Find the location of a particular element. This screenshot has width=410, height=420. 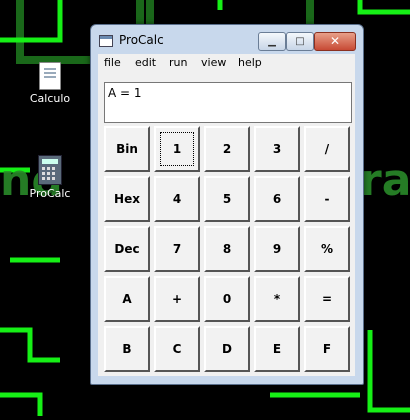

maximize-icon: □ is located at coordinates (300, 41).